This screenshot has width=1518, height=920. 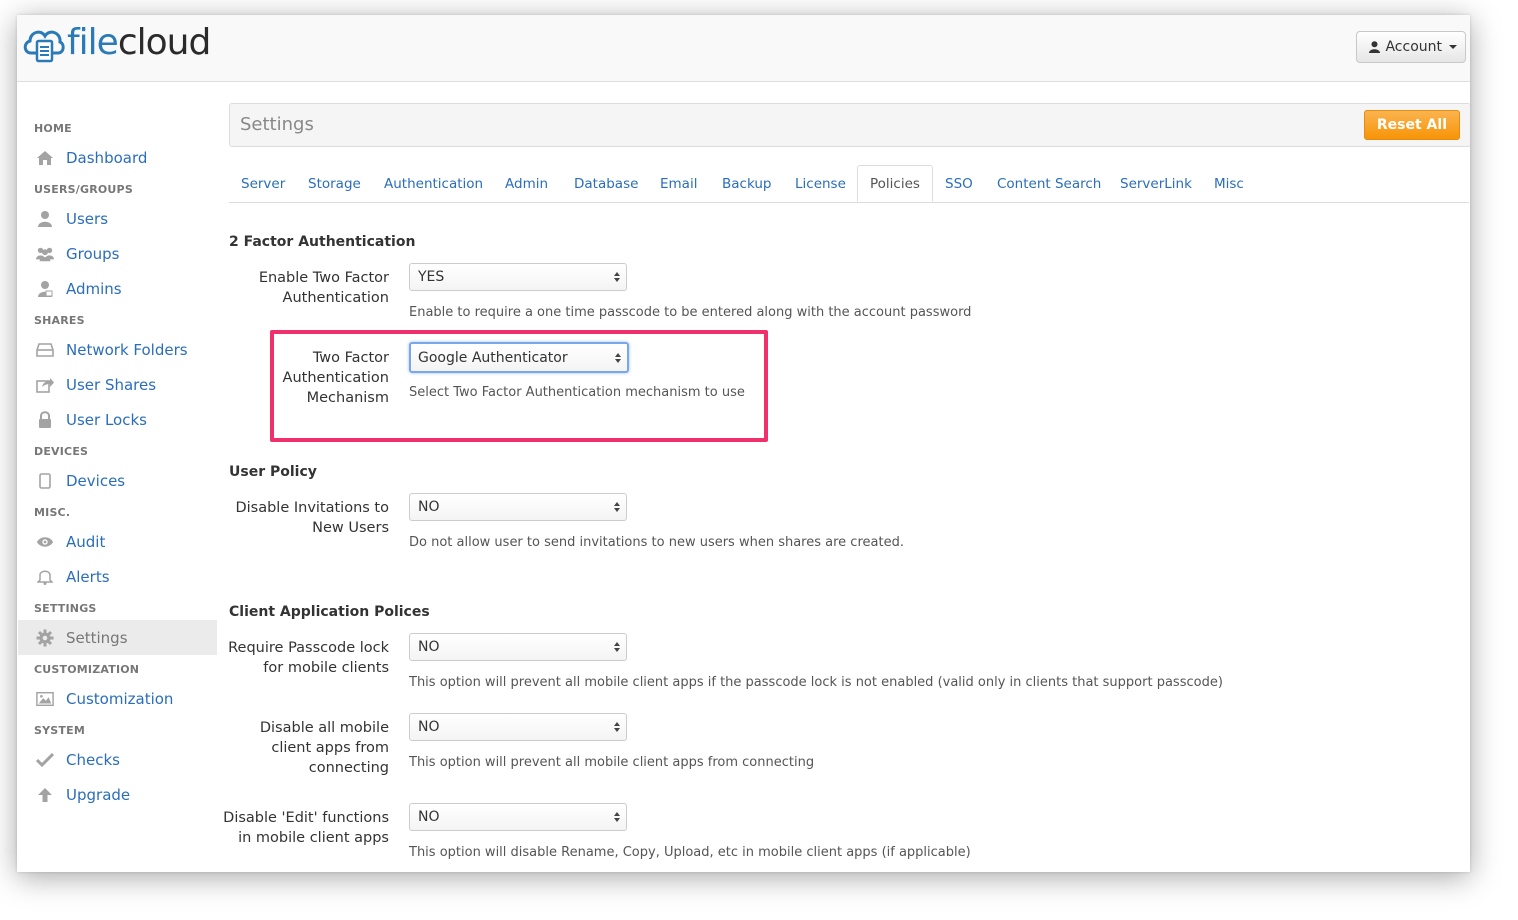 What do you see at coordinates (45, 542) in the screenshot?
I see `eye-icon` at bounding box center [45, 542].